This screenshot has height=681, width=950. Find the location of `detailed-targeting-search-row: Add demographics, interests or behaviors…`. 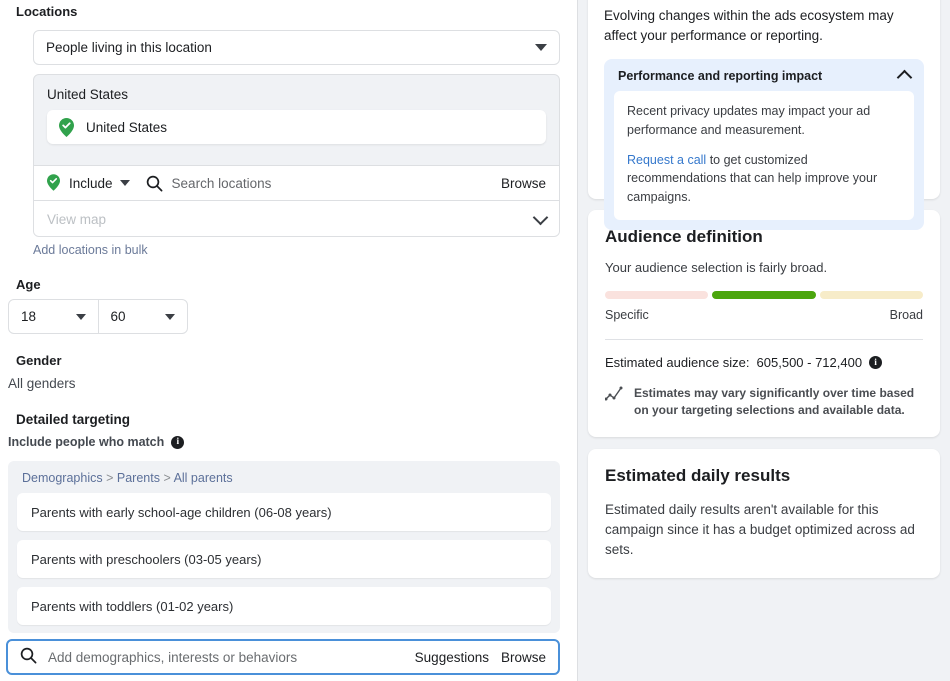

detailed-targeting-search-row: Add demographics, interests or behaviors… is located at coordinates (283, 657).